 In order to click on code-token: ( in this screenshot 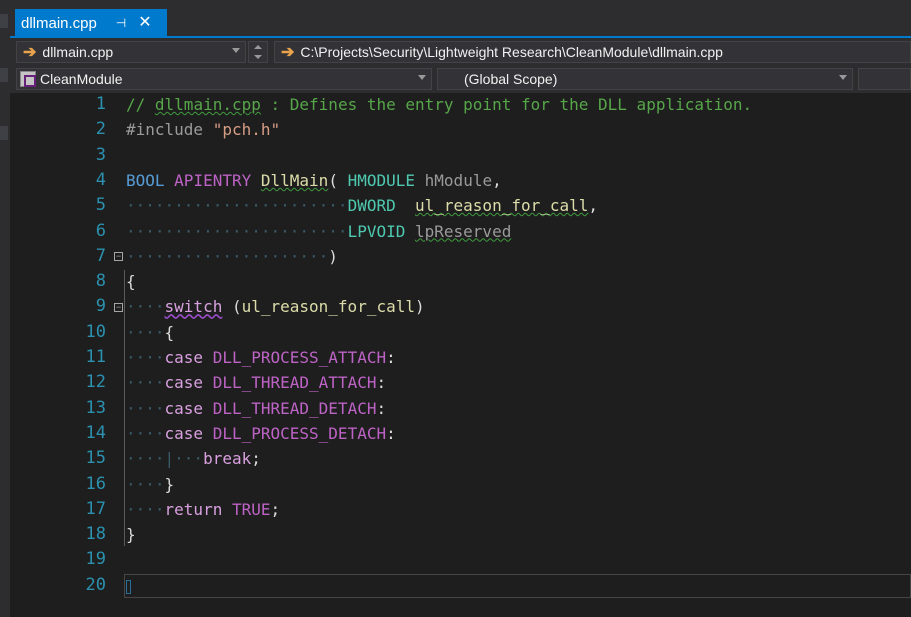, I will do `click(338, 180)`.